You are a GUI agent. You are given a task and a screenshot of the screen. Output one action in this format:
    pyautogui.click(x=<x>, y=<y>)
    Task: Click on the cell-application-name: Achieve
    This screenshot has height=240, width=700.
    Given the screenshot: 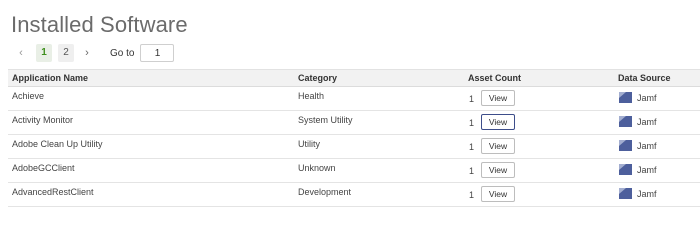 What is the action you would take?
    pyautogui.click(x=28, y=96)
    